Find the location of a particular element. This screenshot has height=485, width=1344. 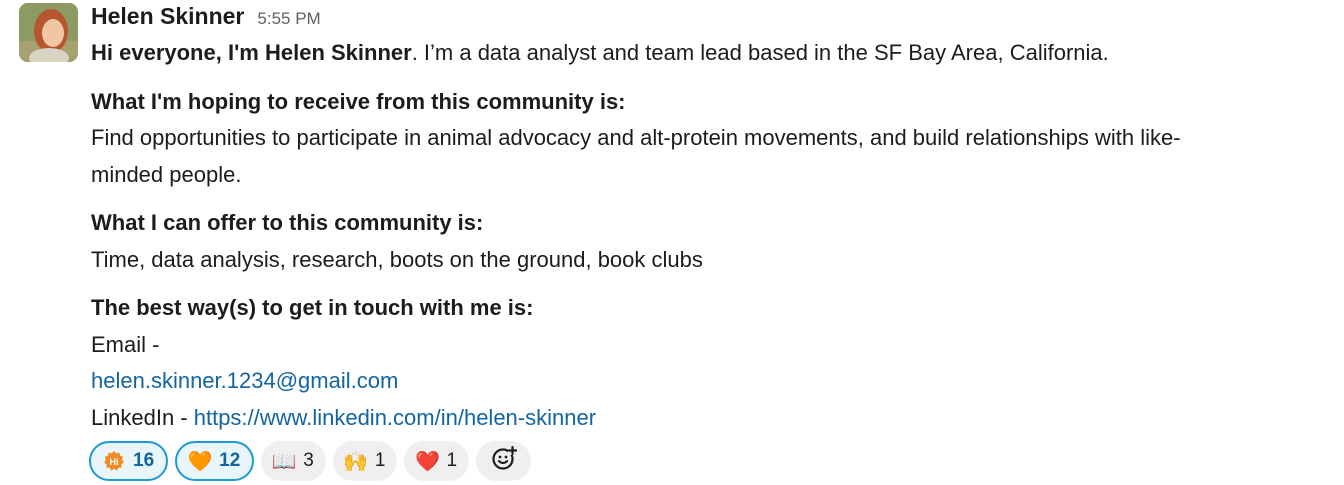

email-line: helen.skinner.1234@gmail.com is located at coordinates (711, 381).